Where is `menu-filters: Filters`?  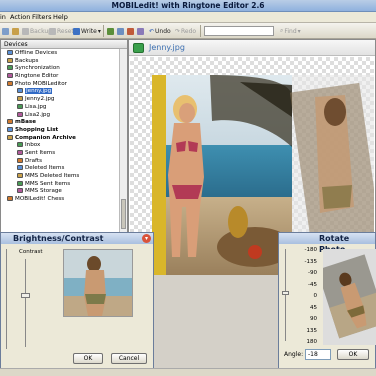 menu-filters: Filters is located at coordinates (41, 17).